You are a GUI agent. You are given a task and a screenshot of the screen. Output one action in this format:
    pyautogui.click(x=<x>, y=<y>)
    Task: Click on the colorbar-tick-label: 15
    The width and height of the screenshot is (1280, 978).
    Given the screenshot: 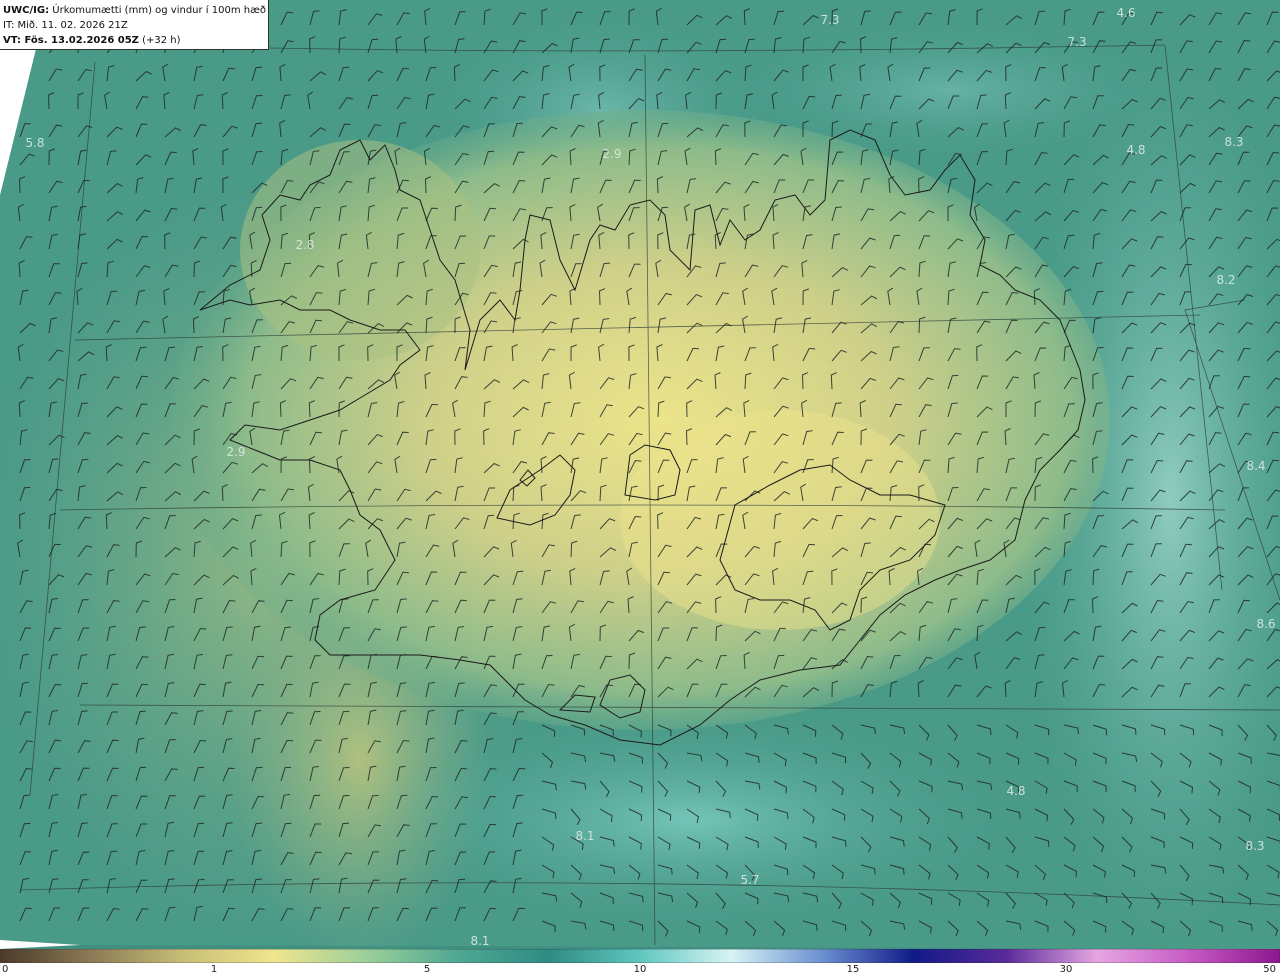 What is the action you would take?
    pyautogui.click(x=853, y=969)
    